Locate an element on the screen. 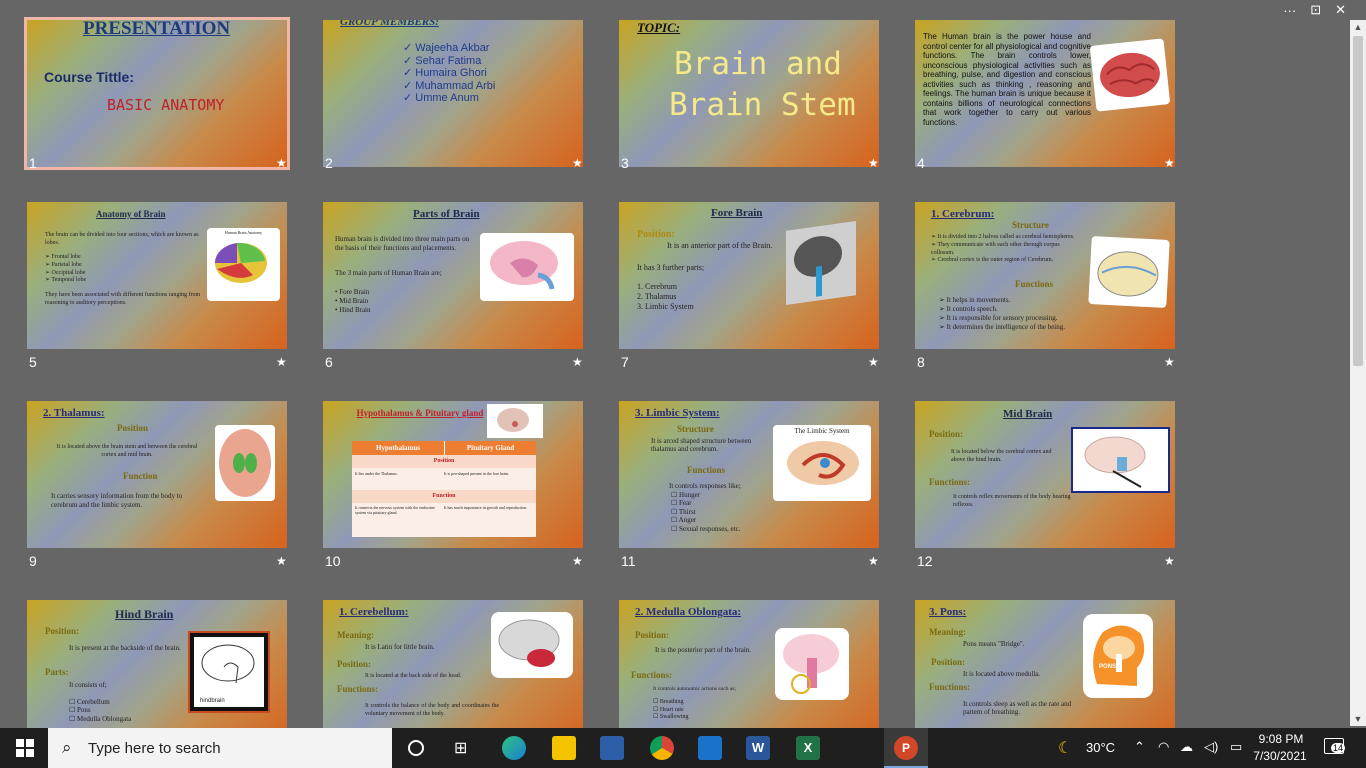 This screenshot has height=768, width=1366. thalamus-image is located at coordinates (245, 463).